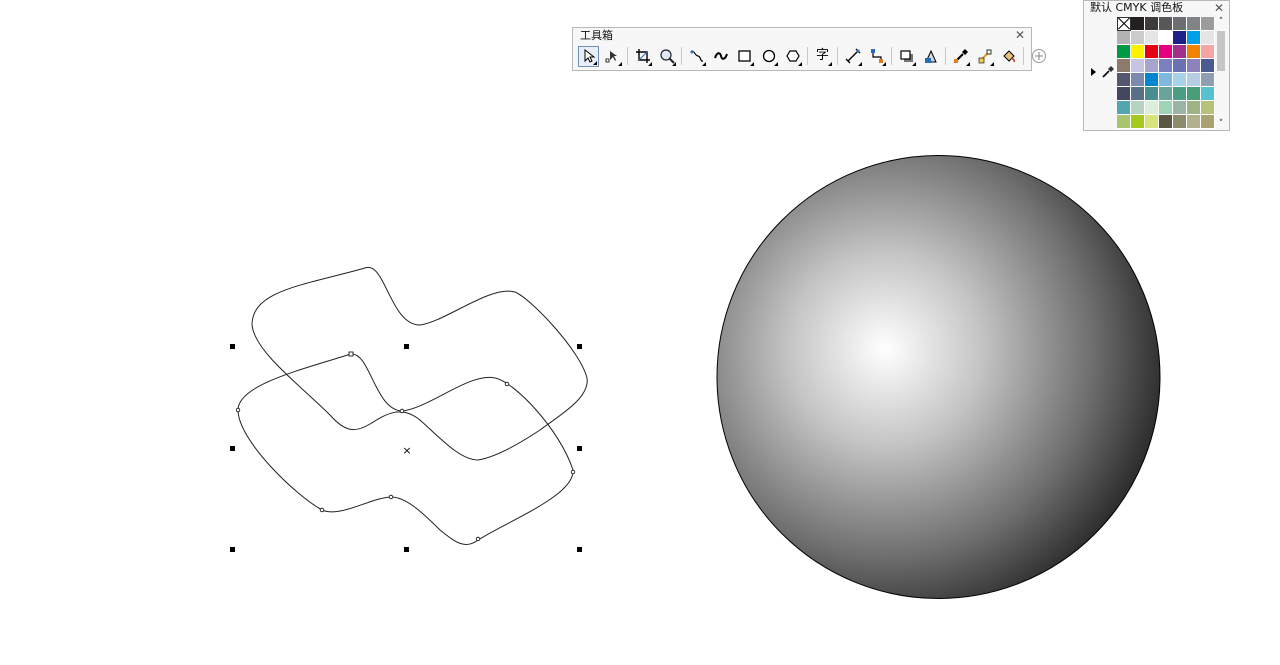 This screenshot has height=665, width=1280. What do you see at coordinates (588, 56) in the screenshot?
I see `pick-tool` at bounding box center [588, 56].